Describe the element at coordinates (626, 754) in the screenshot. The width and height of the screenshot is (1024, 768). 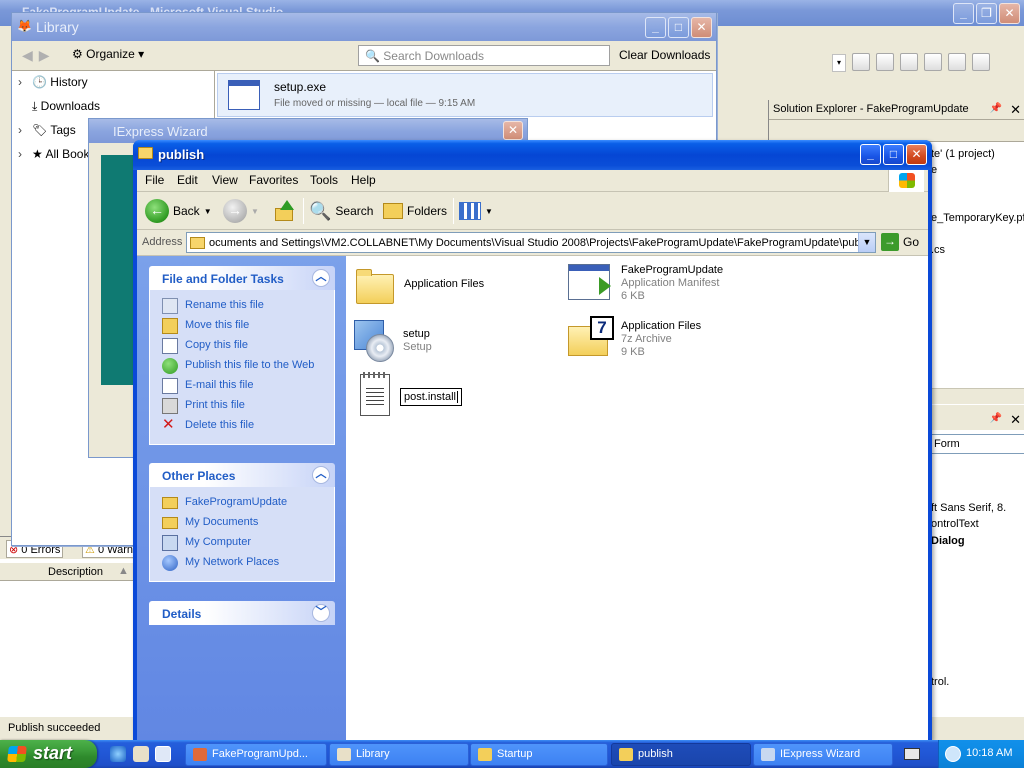
I see `folder-icon` at that location.